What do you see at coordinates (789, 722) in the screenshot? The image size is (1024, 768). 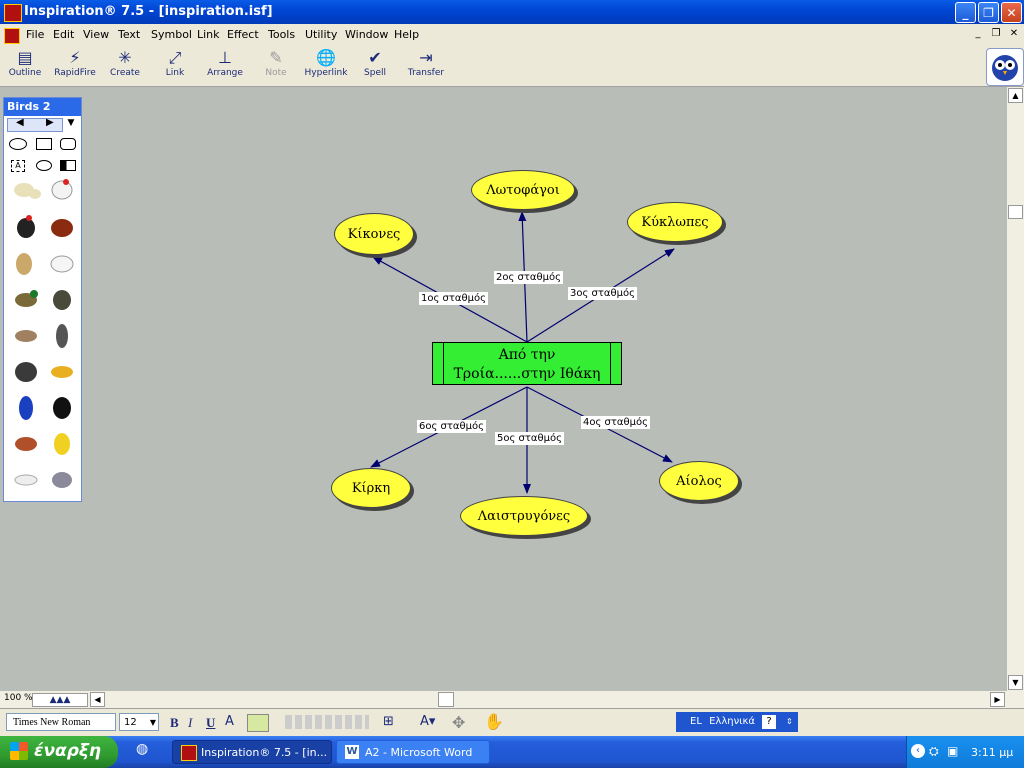 I see `language-options-icon: ⇕` at bounding box center [789, 722].